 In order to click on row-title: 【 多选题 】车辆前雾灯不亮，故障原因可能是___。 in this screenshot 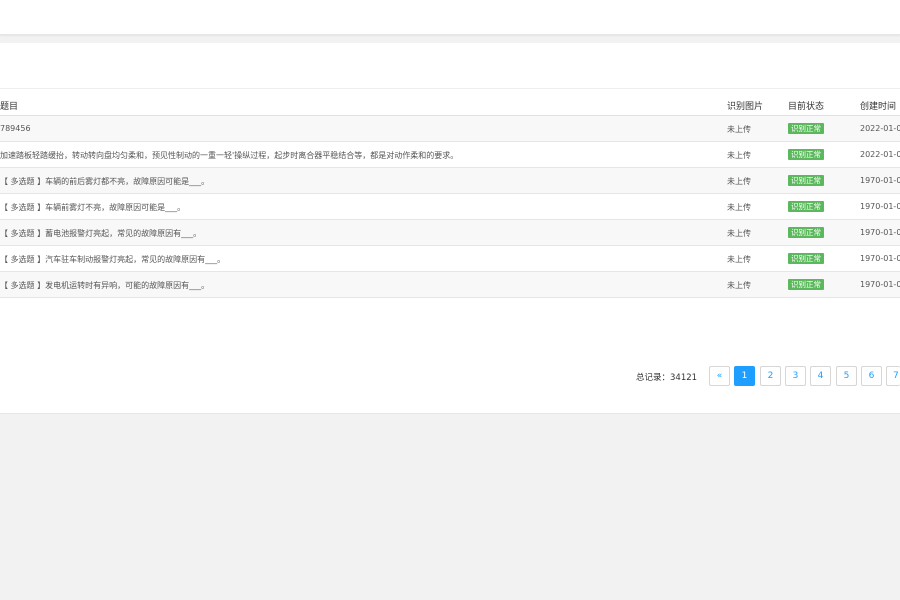, I will do `click(93, 207)`.